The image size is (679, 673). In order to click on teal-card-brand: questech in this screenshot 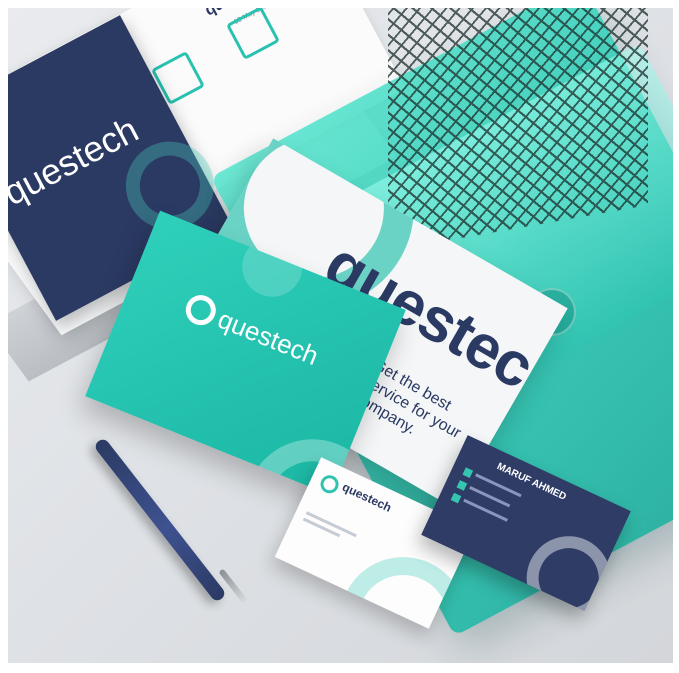, I will do `click(268, 337)`.